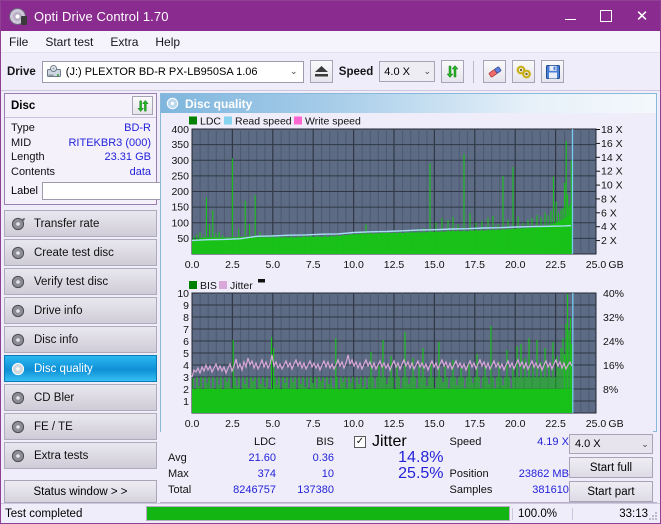 The width and height of the screenshot is (661, 524). Describe the element at coordinates (610, 390) in the screenshot. I see `svg-text: 8%` at that location.